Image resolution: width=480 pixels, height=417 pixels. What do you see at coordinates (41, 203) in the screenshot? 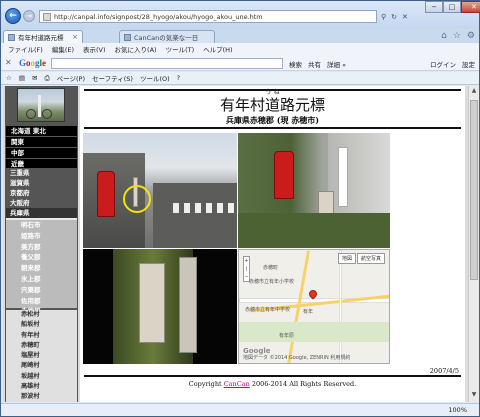
I see `nav-prefecture: 大阪府` at bounding box center [41, 203].